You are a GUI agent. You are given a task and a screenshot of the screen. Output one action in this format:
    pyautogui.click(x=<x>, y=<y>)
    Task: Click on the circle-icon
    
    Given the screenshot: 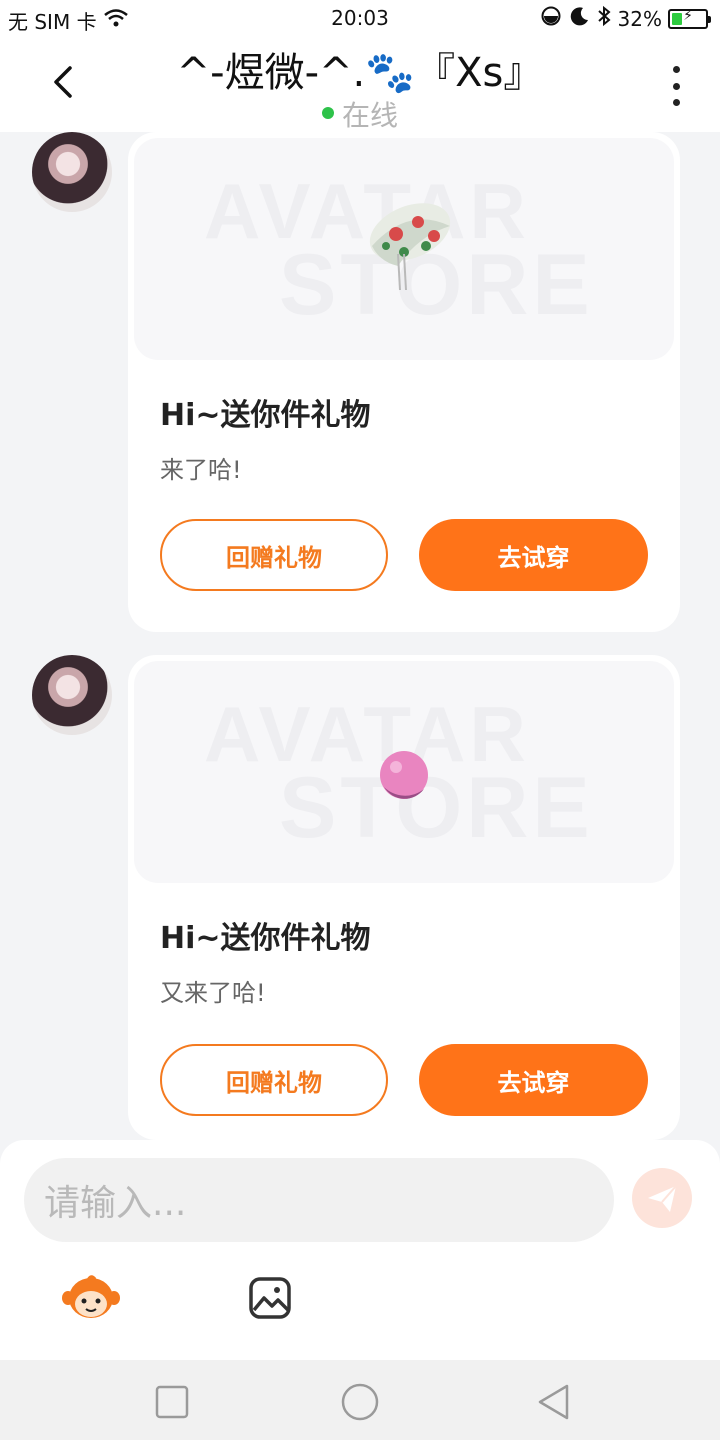 What is the action you would take?
    pyautogui.click(x=360, y=1402)
    